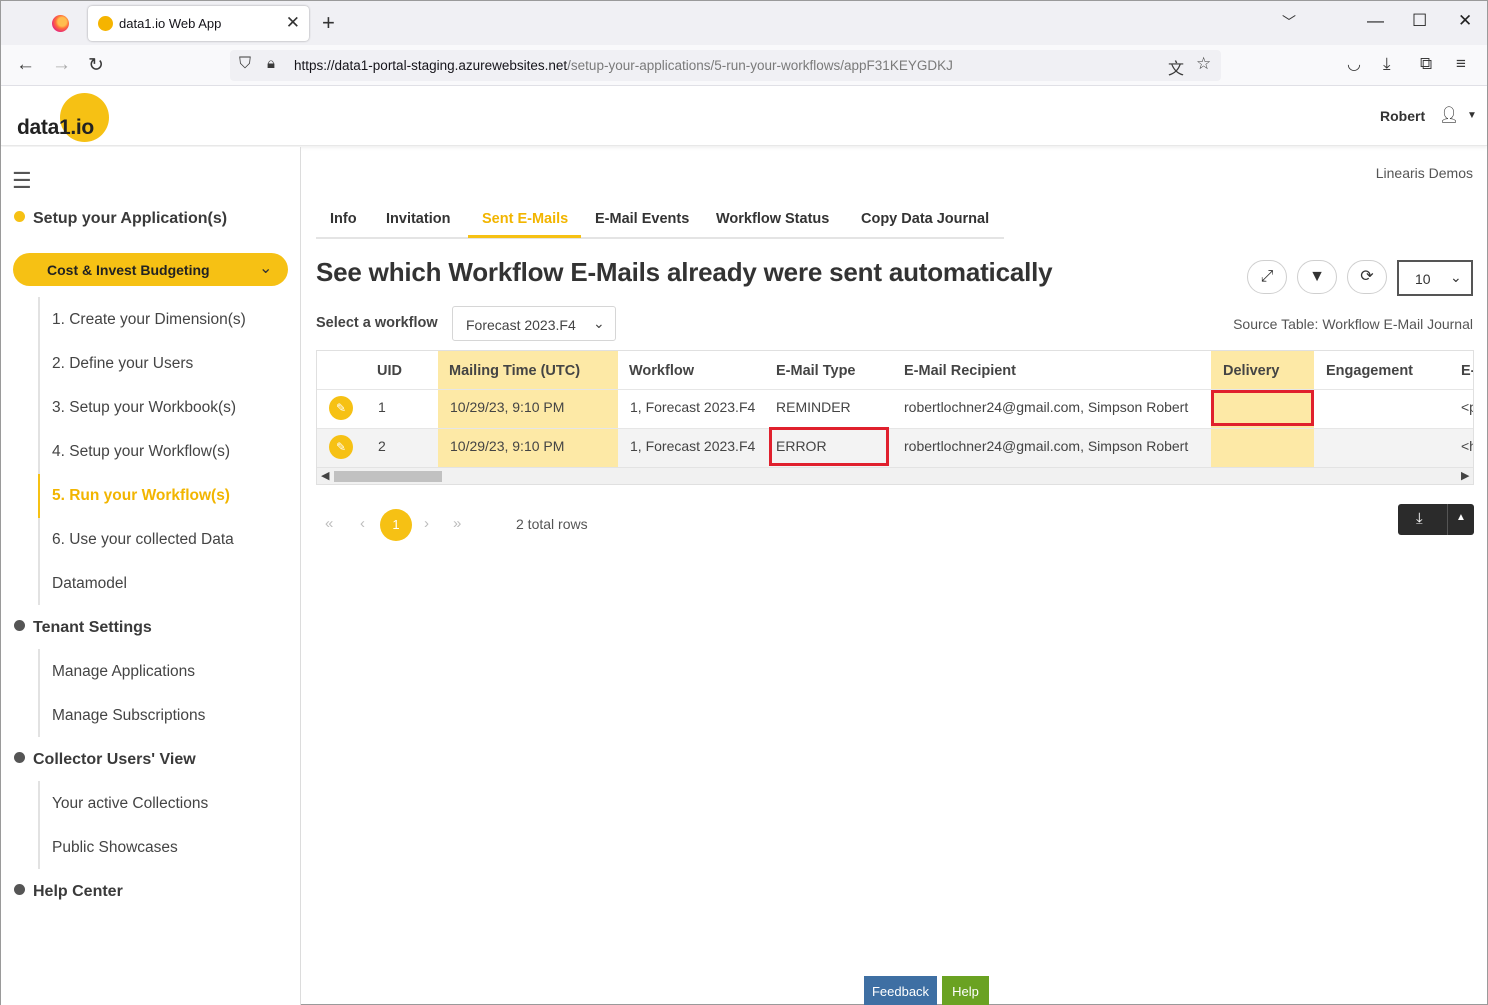 Image resolution: width=1488 pixels, height=1005 pixels. I want to click on user-icon: 👤︎, so click(1449, 115).